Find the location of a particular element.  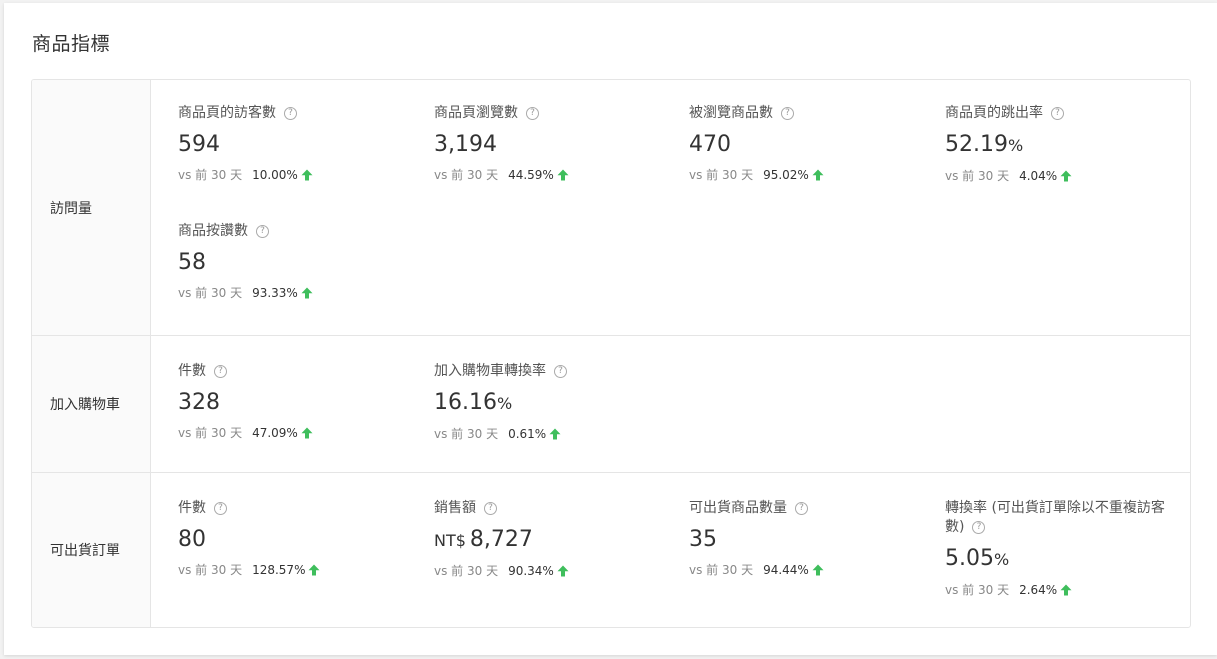

metric-title: 商品頁的跳出率? is located at coordinates (1065, 113).